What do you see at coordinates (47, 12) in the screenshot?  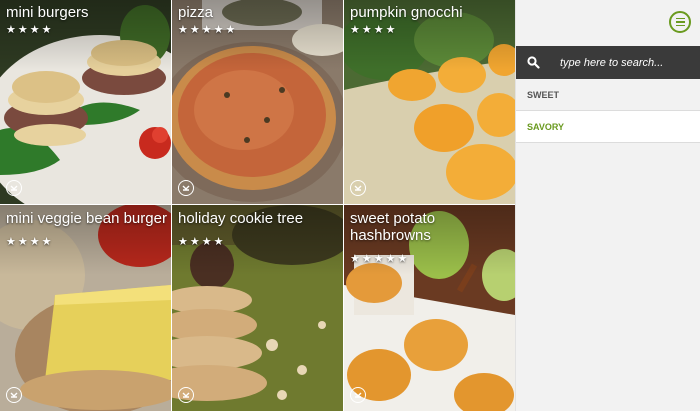 I see `recipe-title: mini burgers` at bounding box center [47, 12].